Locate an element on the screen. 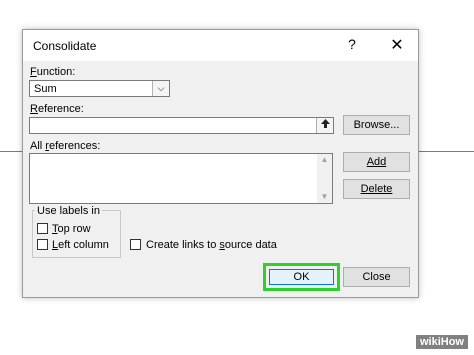 Image resolution: width=474 pixels, height=355 pixels. all-references-label: All references: is located at coordinates (65, 146).